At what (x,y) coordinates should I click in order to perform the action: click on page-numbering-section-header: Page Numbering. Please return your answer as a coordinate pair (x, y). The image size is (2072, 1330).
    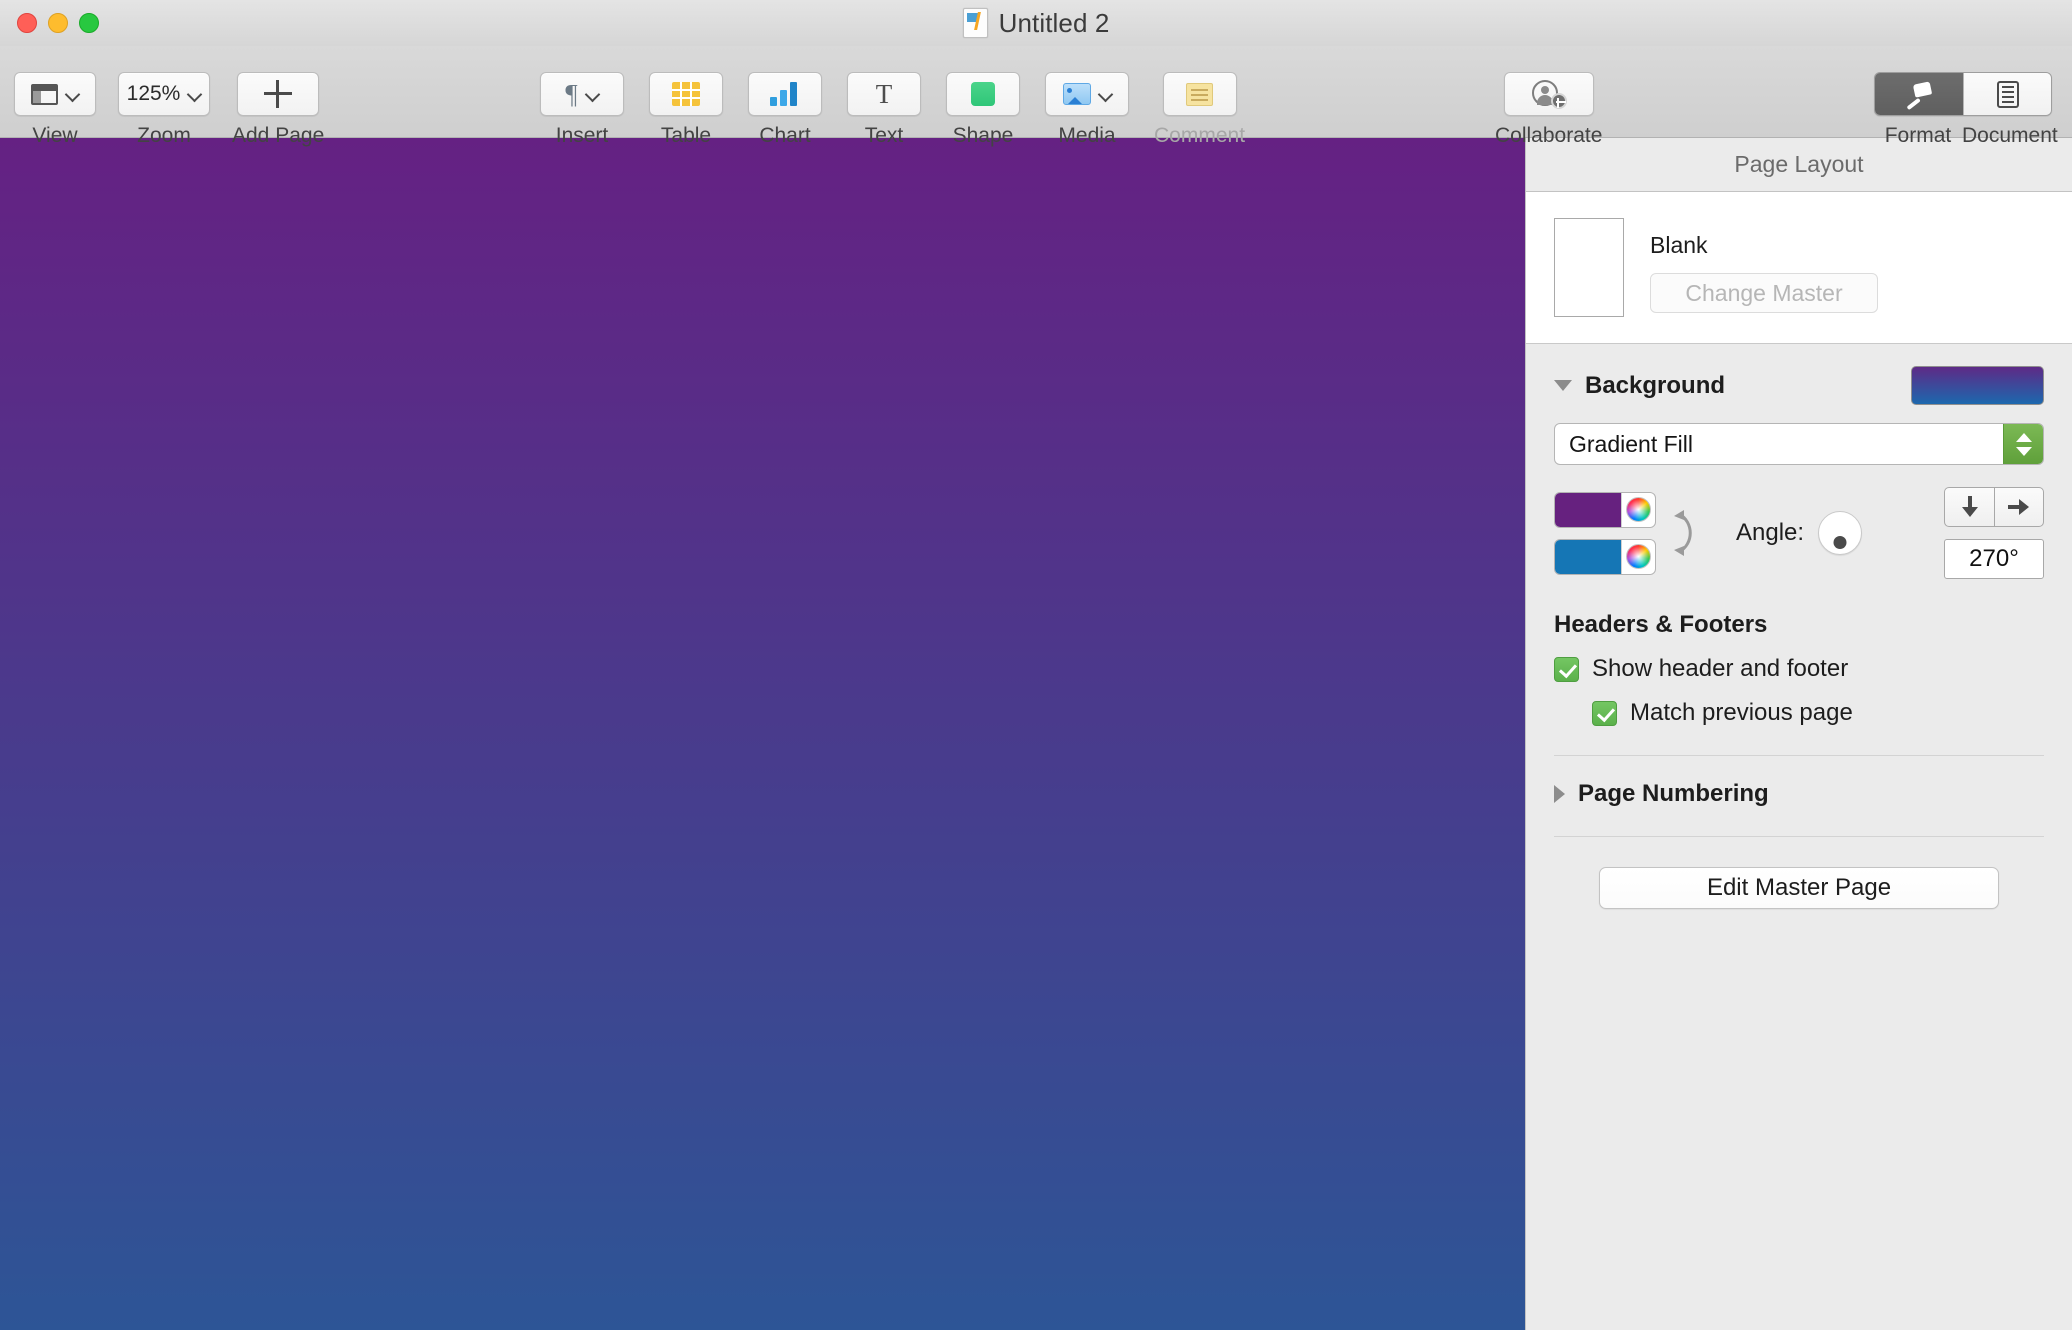
    Looking at the image, I should click on (1799, 782).